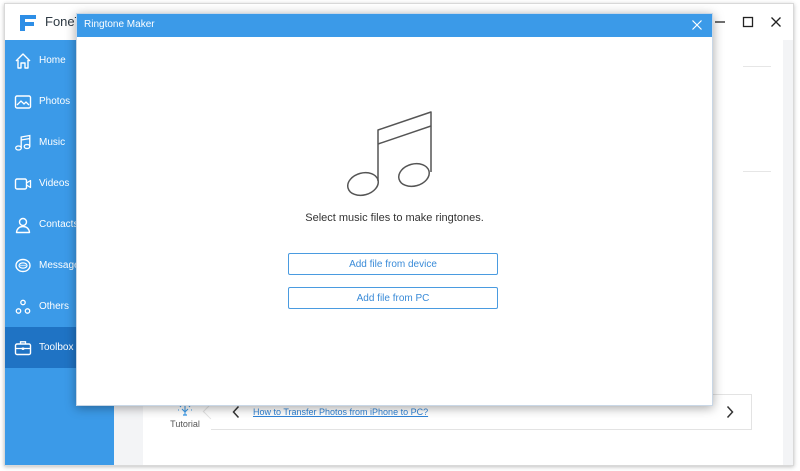 The image size is (800, 471). Describe the element at coordinates (393, 264) in the screenshot. I see `add-file-from-device-button: Add file from device` at that location.